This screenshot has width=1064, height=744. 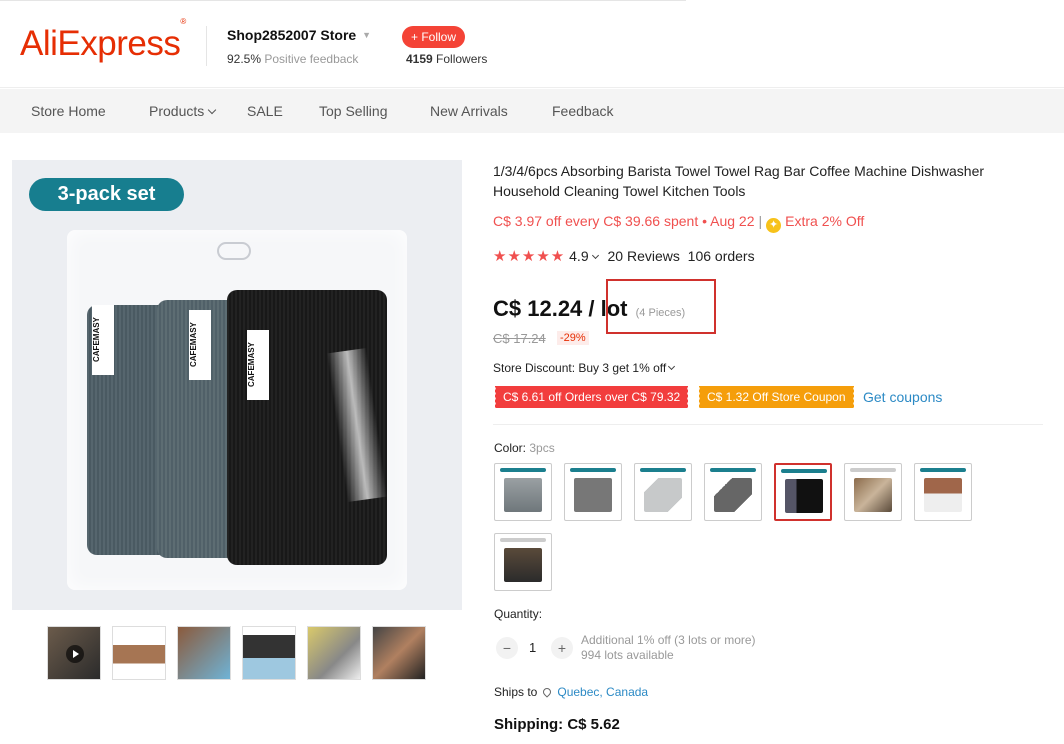 I want to click on coupon-store: C$ 1.32 Off Store Coupon, so click(x=776, y=397).